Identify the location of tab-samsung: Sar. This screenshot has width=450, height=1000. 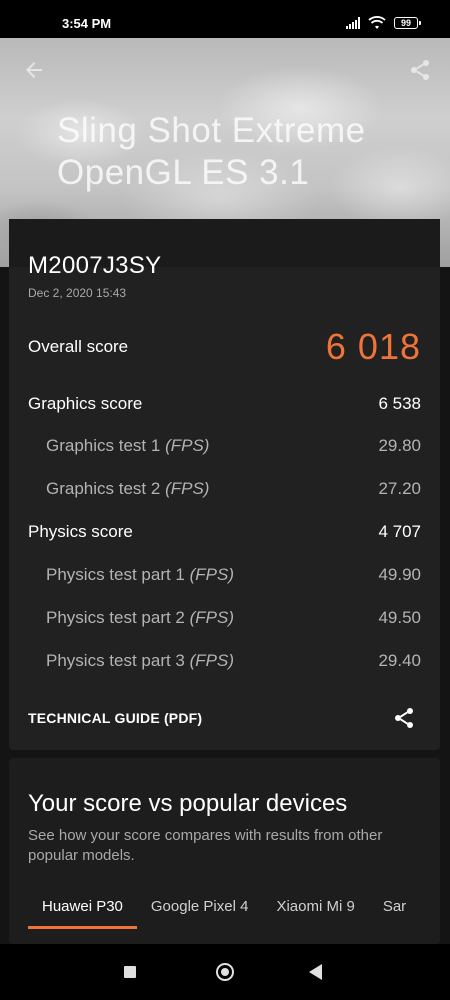
(394, 913).